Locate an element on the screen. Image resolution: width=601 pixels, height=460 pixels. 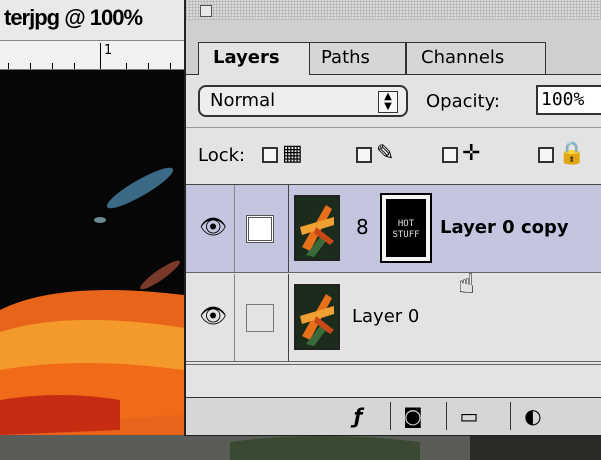
tab-channels: Channels is located at coordinates (476, 58).